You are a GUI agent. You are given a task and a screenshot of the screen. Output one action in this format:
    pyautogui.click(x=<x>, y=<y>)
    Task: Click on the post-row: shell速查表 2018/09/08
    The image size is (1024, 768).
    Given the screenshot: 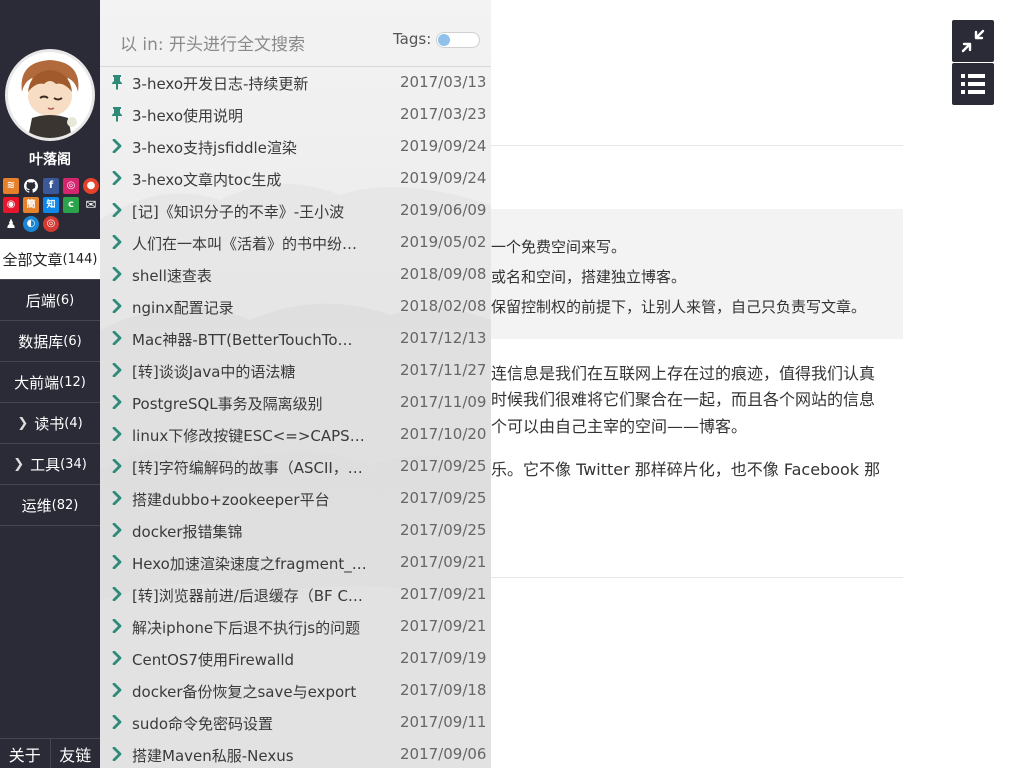 What is the action you would take?
    pyautogui.click(x=295, y=274)
    